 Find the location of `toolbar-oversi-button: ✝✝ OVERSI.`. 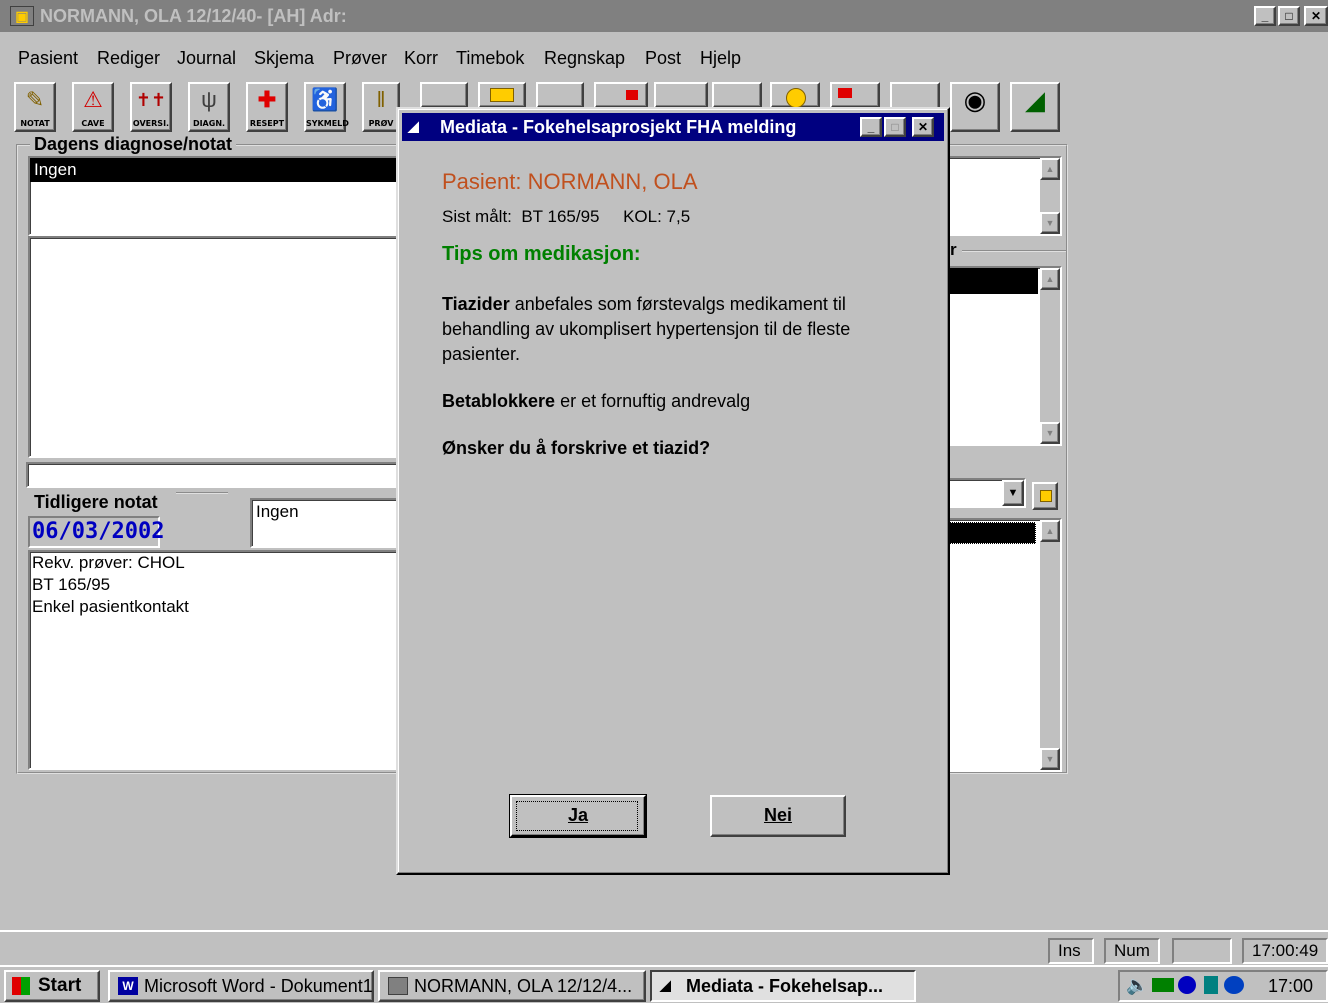

toolbar-oversi-button: ✝✝ OVERSI. is located at coordinates (151, 107).